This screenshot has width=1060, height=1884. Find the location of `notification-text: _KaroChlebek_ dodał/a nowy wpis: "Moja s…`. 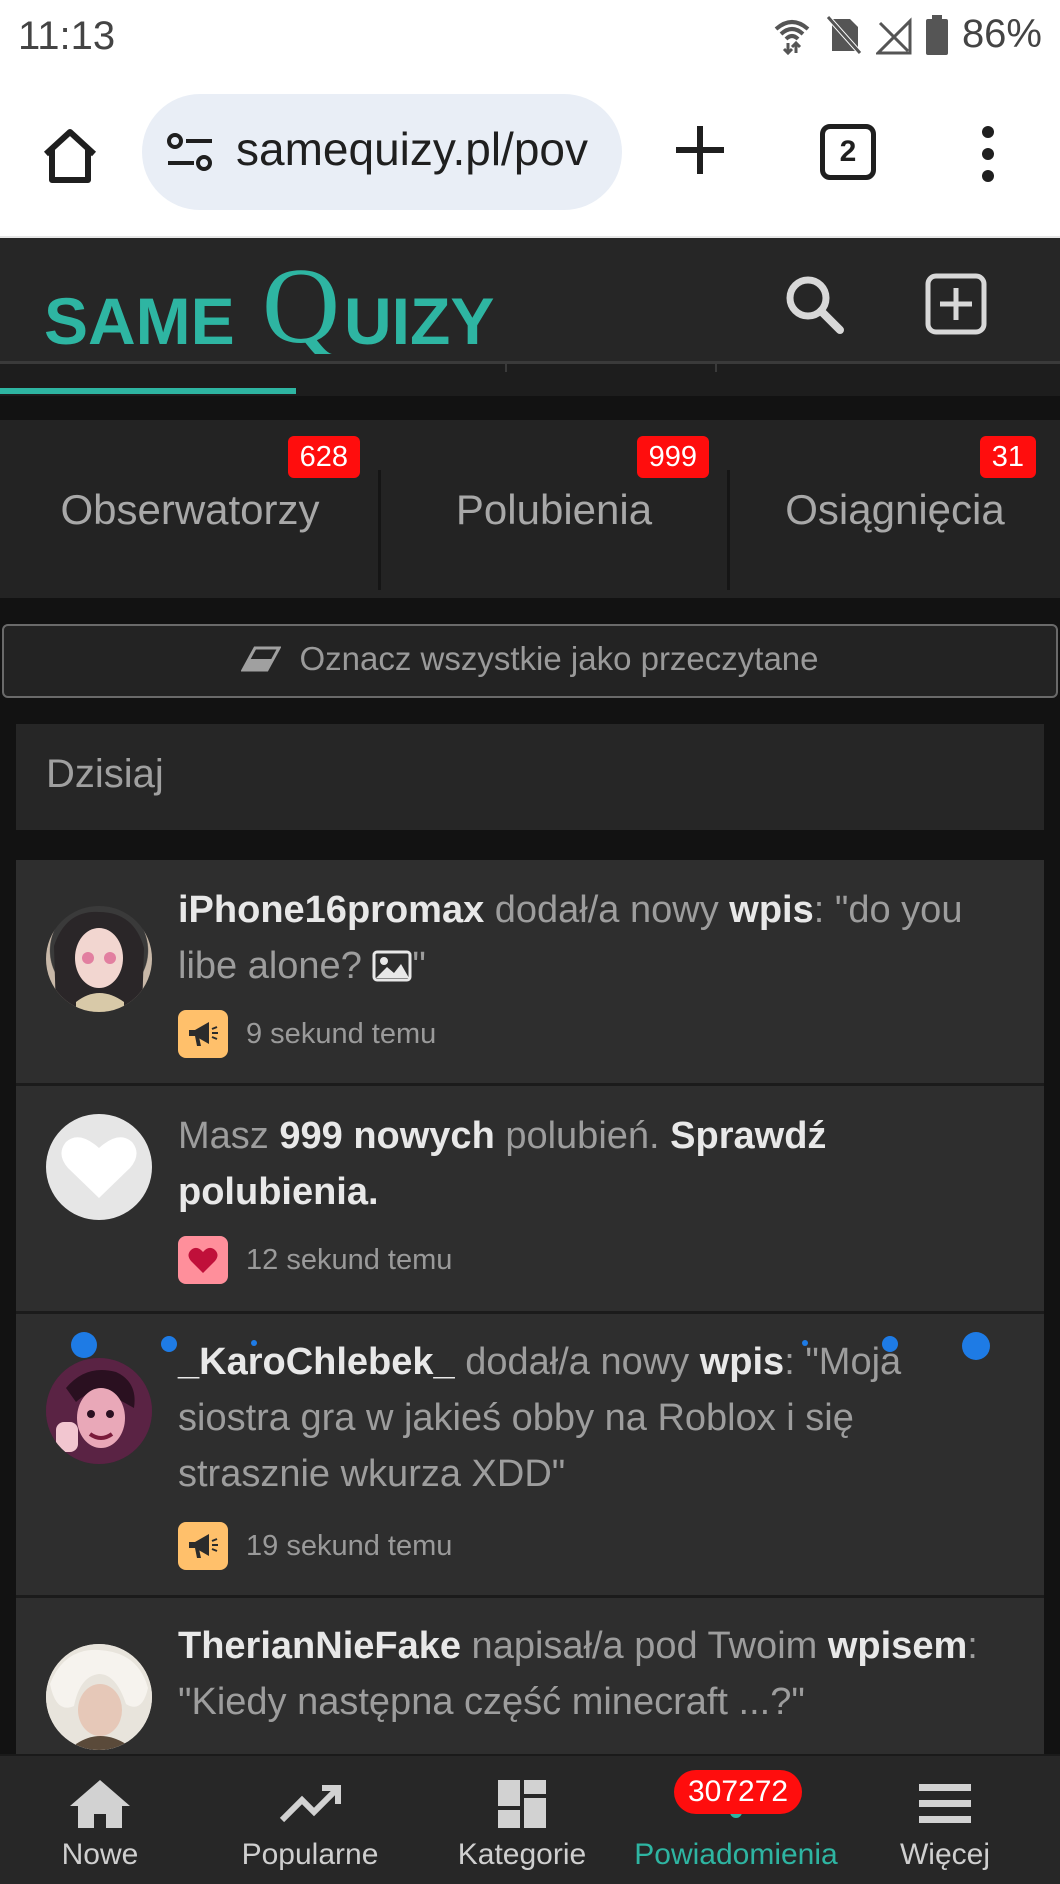

notification-text: _KaroChlebek_ dodał/a nowy wpis: "Moja s… is located at coordinates (540, 1418).